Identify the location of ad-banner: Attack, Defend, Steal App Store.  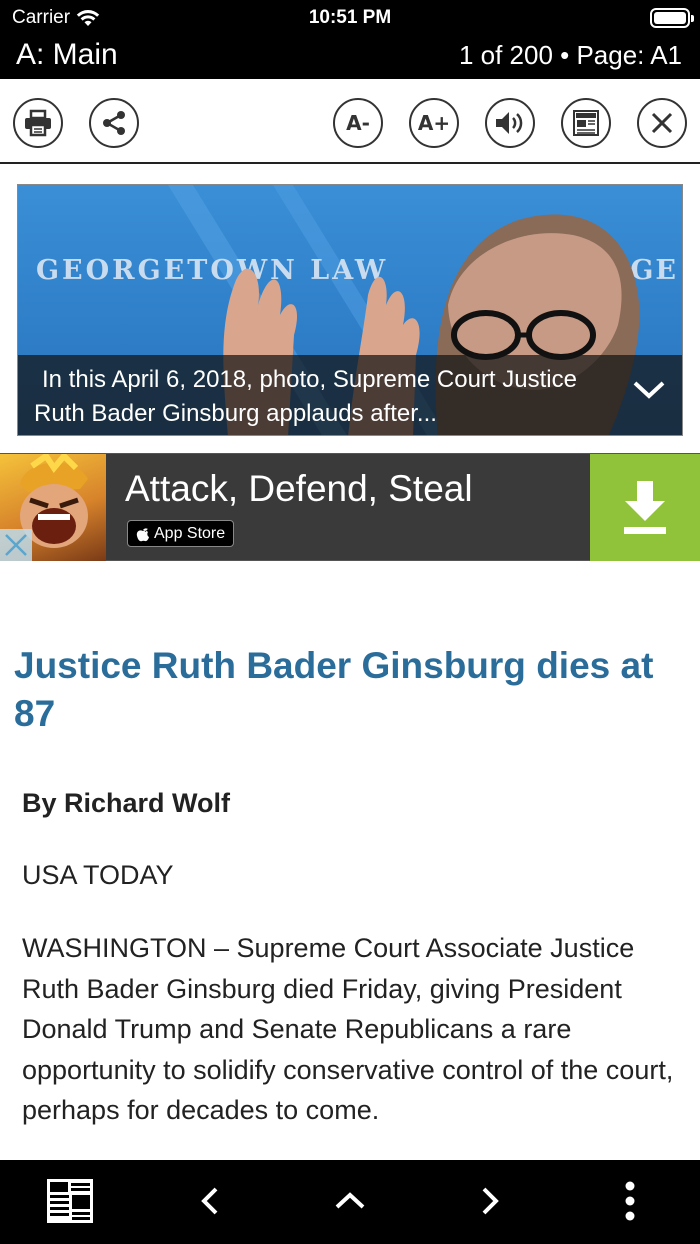
(350, 507).